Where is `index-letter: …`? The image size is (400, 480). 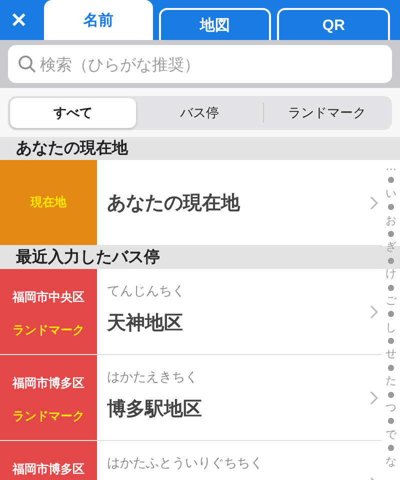 index-letter: … is located at coordinates (391, 167).